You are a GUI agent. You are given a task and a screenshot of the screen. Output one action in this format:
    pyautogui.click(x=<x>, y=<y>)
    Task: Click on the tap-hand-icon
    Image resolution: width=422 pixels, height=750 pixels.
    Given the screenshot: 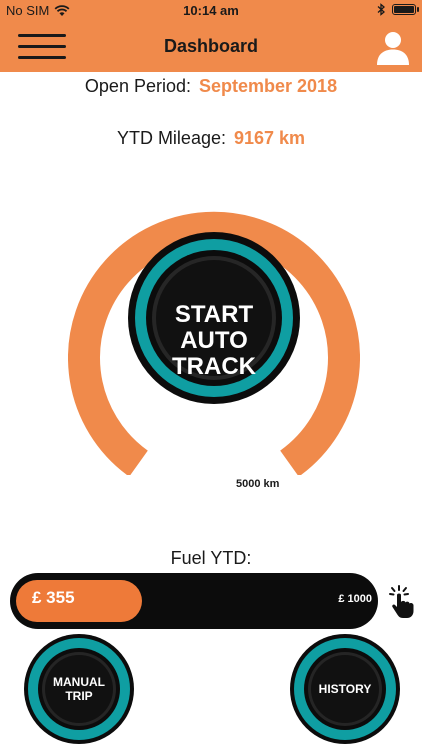 What is the action you would take?
    pyautogui.click(x=403, y=601)
    